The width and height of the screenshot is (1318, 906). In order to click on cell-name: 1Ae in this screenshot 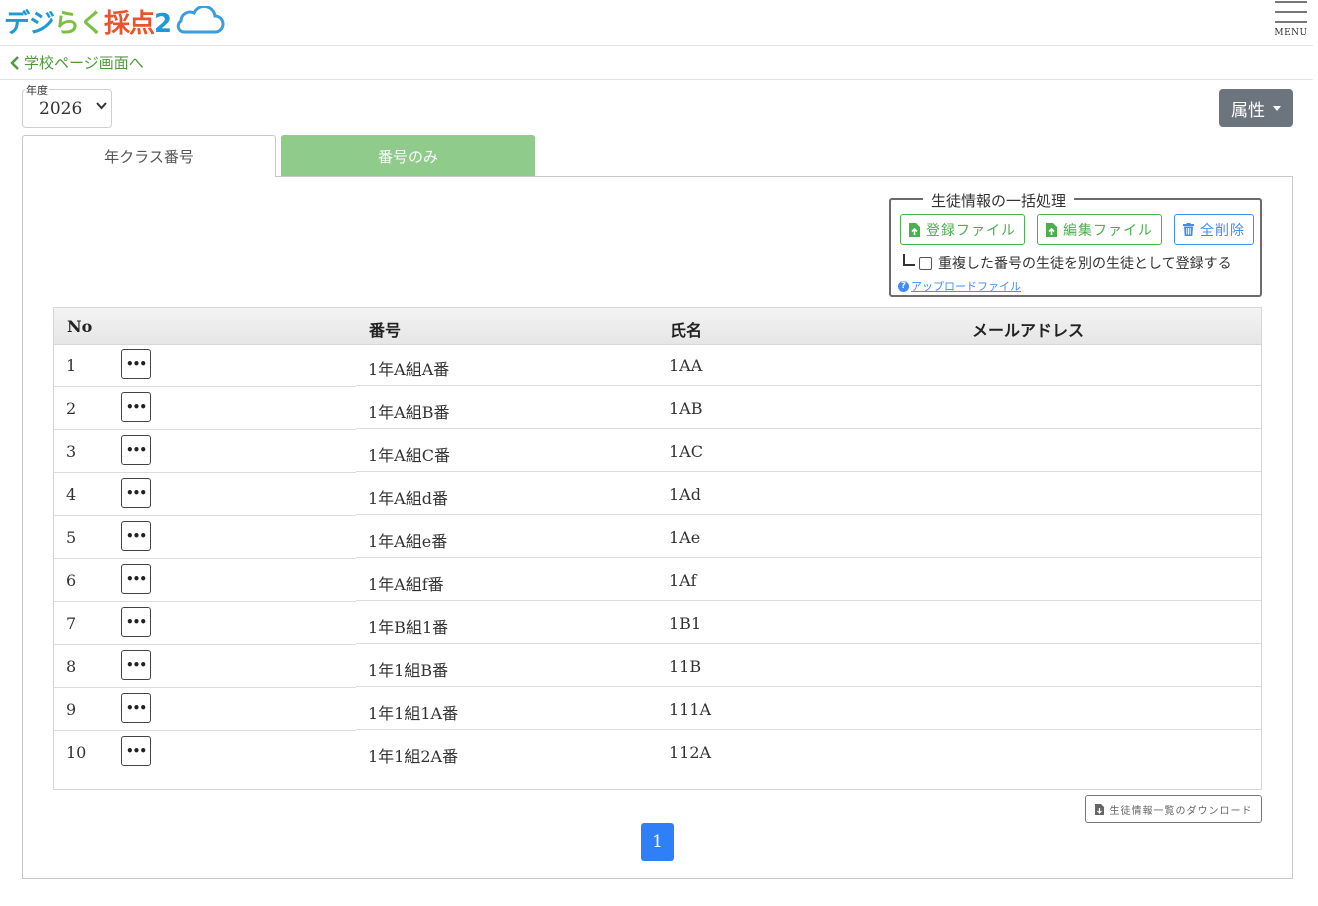, I will do `click(685, 537)`.